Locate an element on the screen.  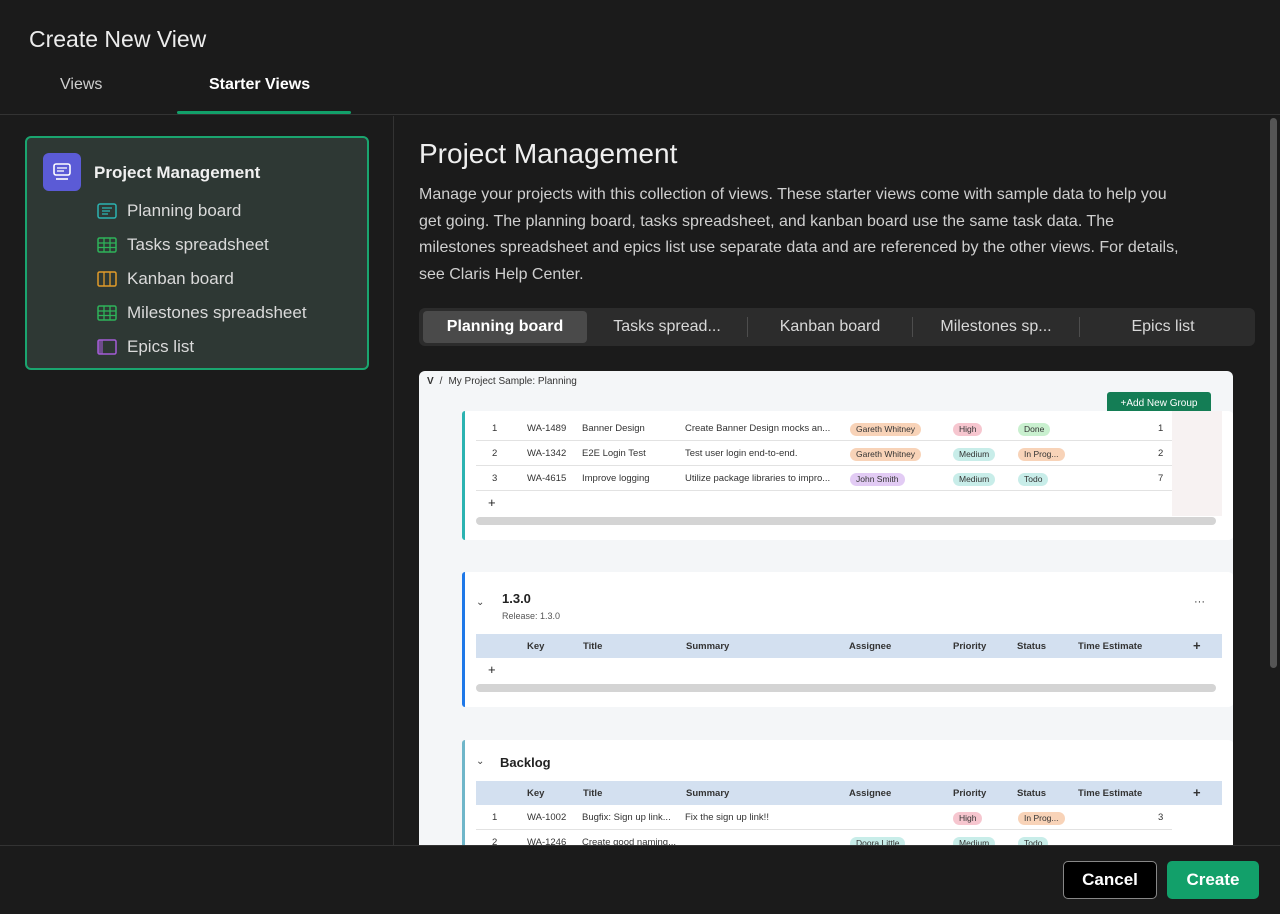
list-item-kanban-board: Kanban board is located at coordinates (202, 279).